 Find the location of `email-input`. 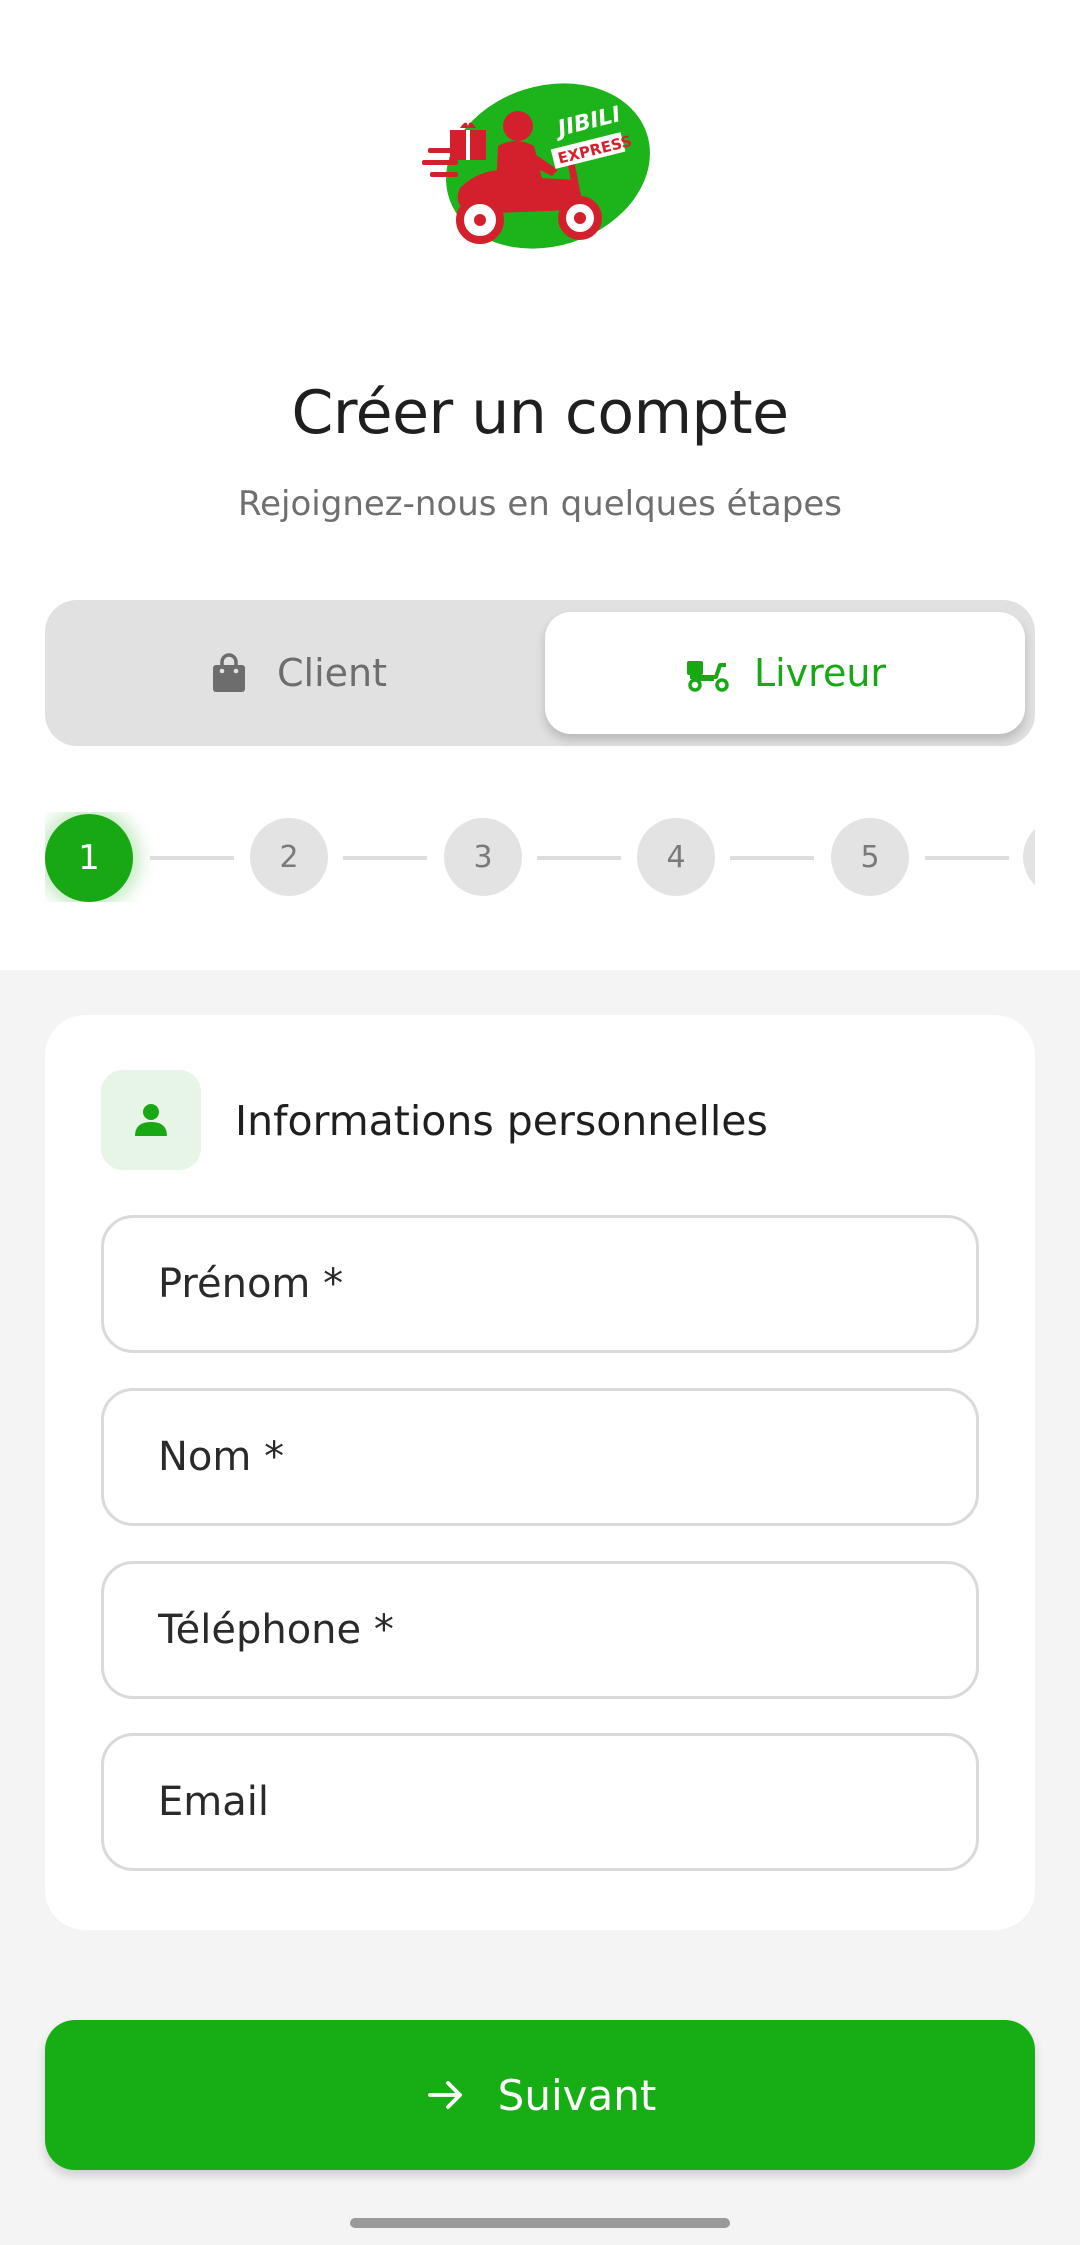

email-input is located at coordinates (567, 1802).